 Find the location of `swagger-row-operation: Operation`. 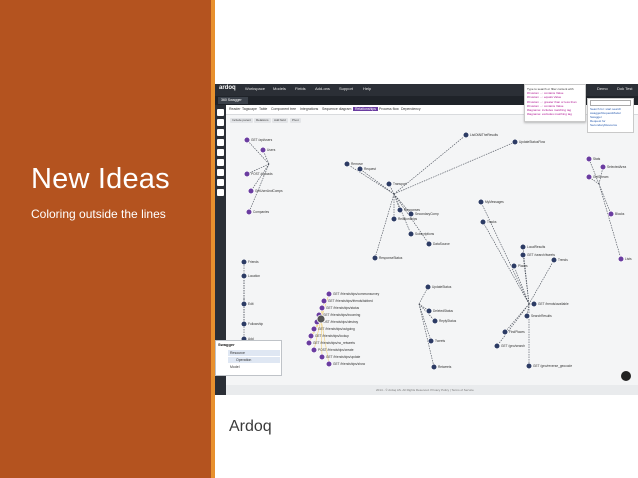

swagger-row-operation: Operation is located at coordinates (243, 360).